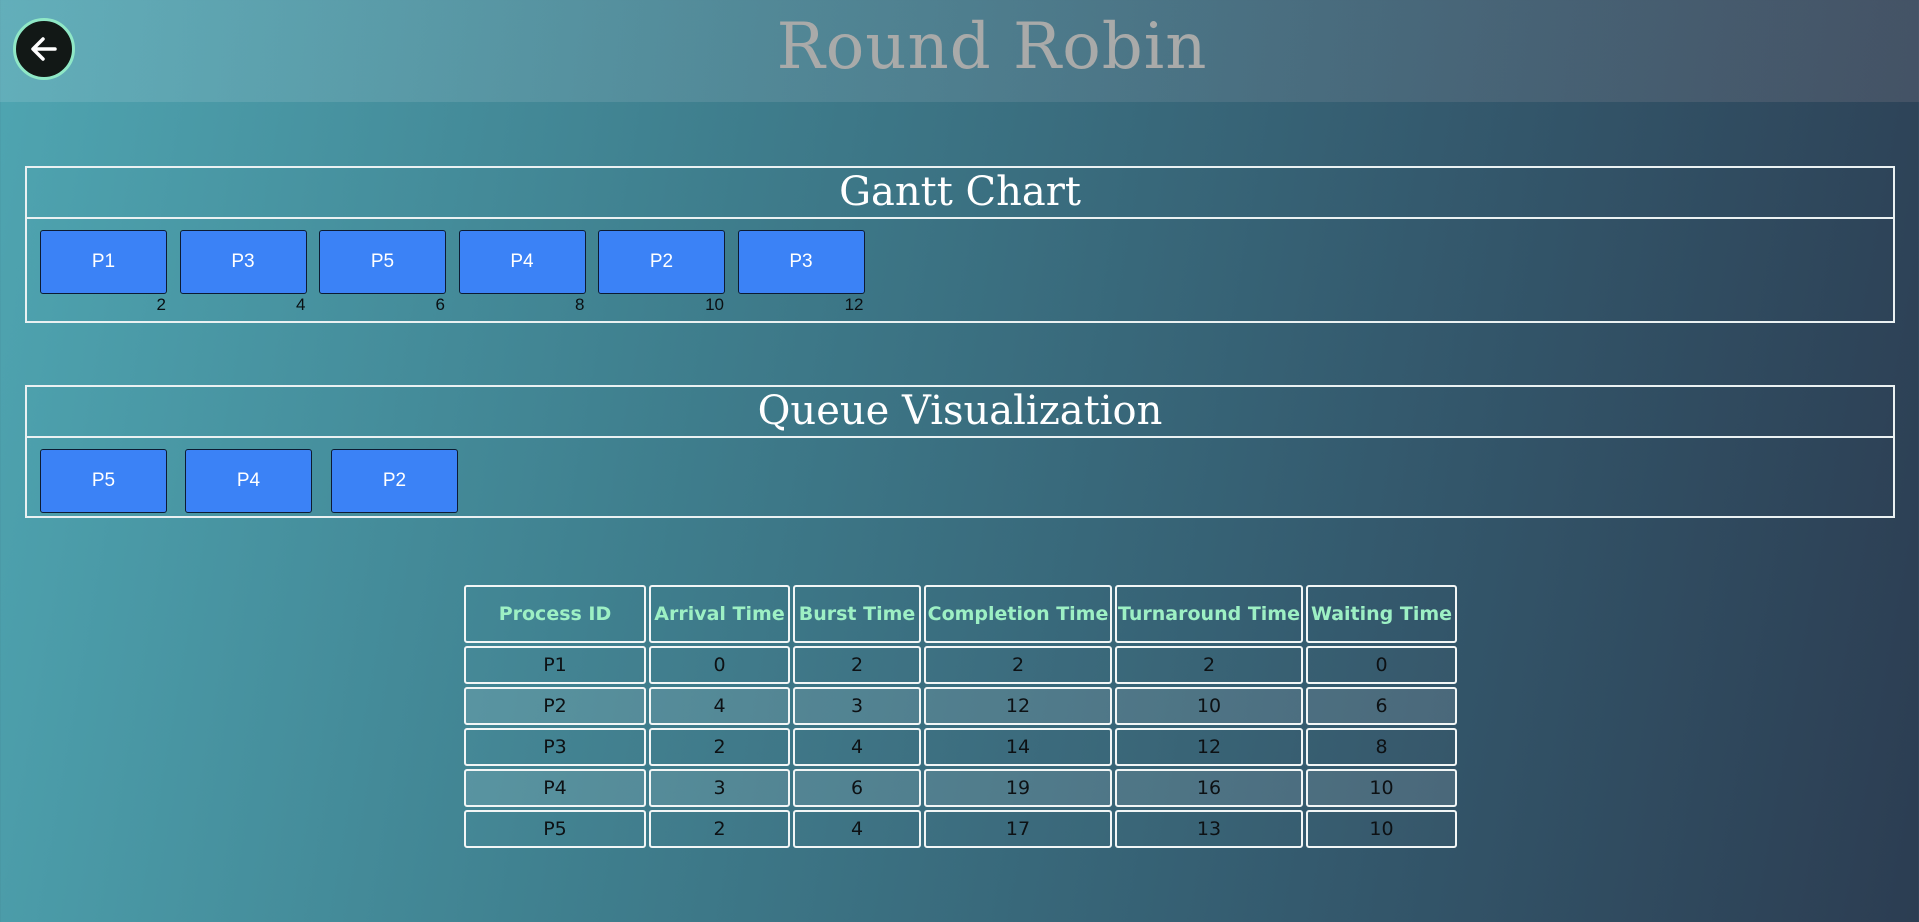 The image size is (1919, 922). What do you see at coordinates (1018, 747) in the screenshot?
I see `cell-completion-time: 14` at bounding box center [1018, 747].